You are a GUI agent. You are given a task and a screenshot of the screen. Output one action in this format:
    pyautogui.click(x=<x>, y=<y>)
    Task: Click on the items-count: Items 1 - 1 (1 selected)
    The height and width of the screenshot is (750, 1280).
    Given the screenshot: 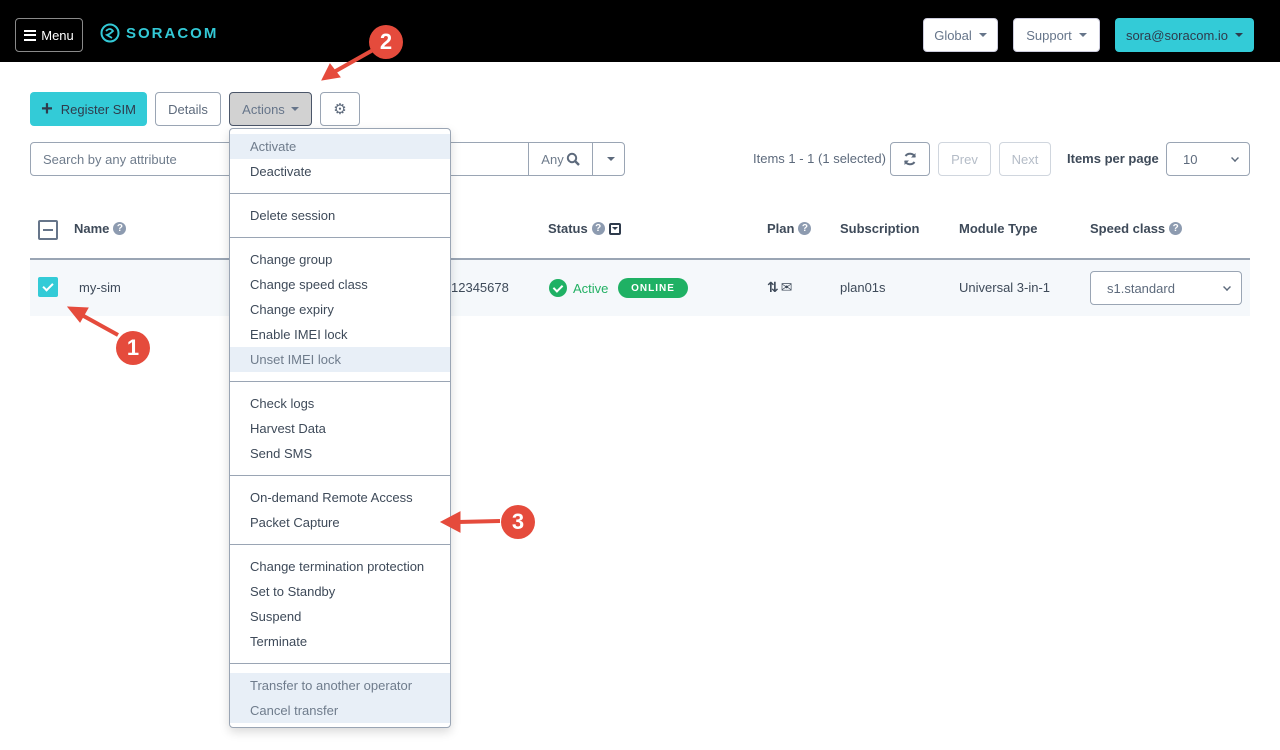 What is the action you would take?
    pyautogui.click(x=819, y=158)
    